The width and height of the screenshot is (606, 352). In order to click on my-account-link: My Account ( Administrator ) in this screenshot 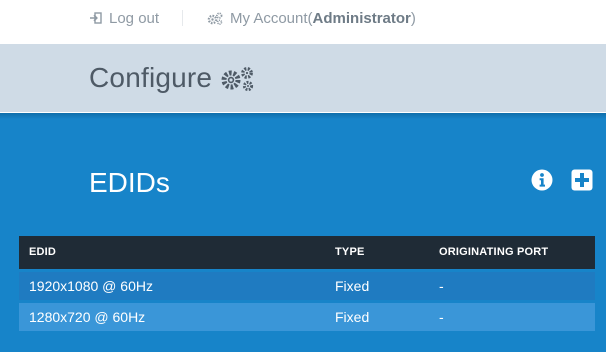, I will do `click(311, 18)`.